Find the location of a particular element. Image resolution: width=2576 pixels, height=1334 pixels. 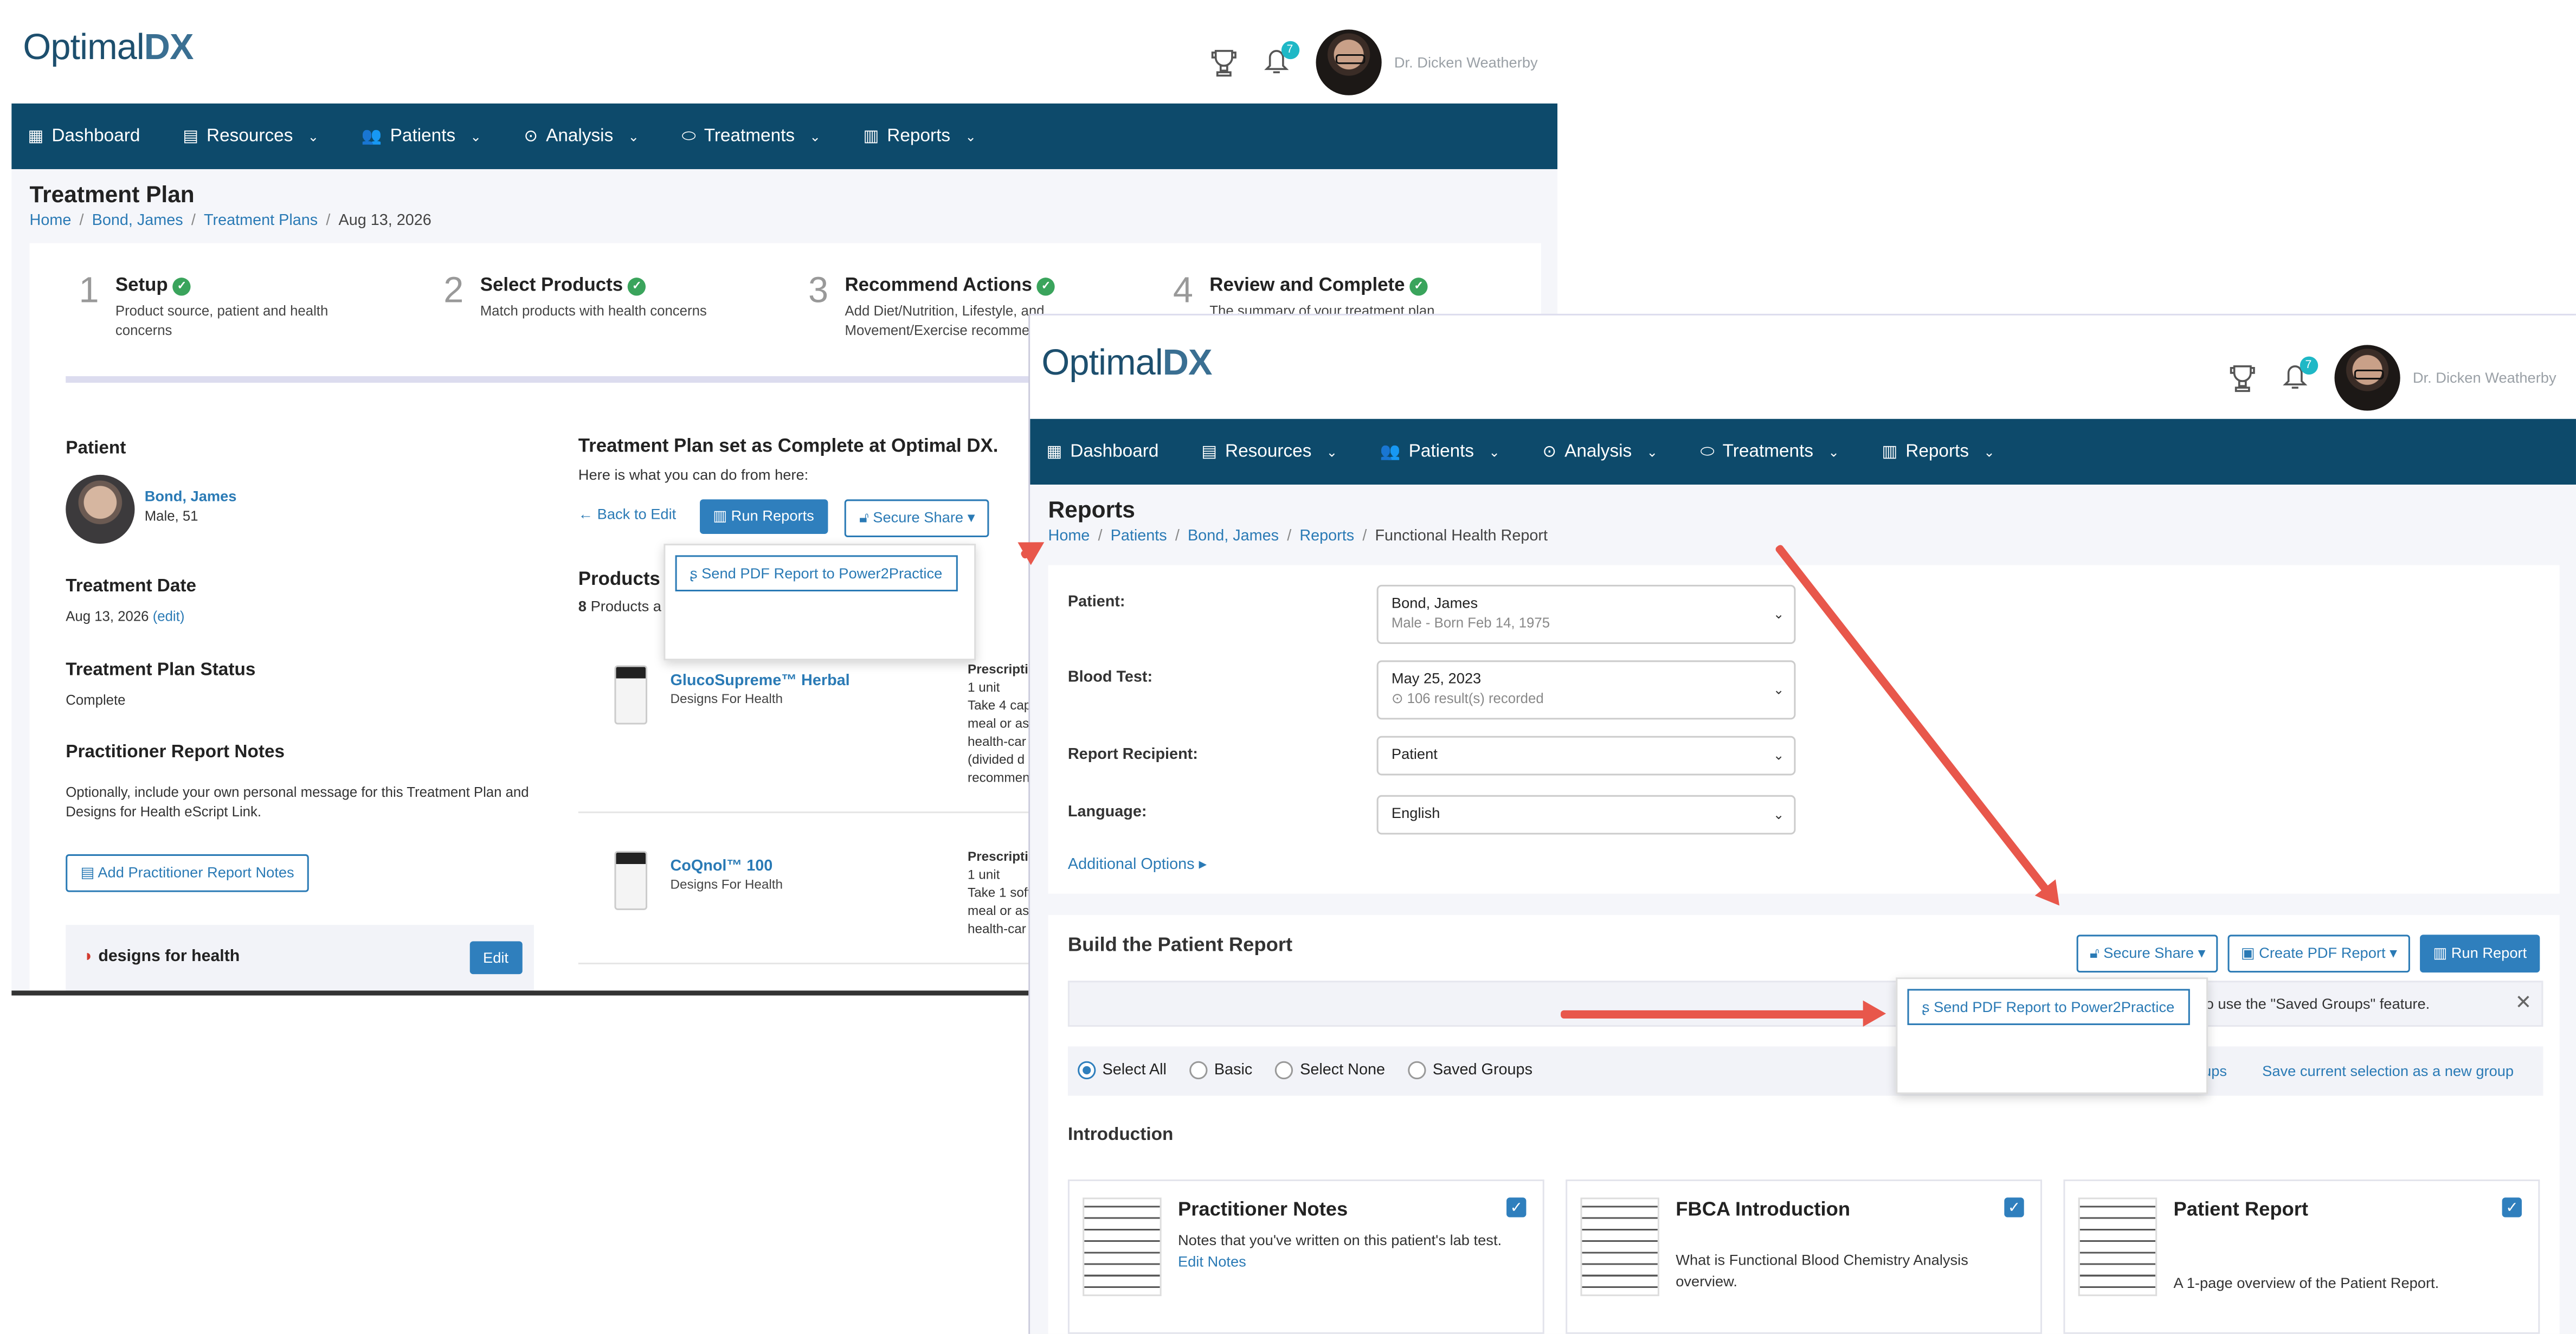

radio-select-none: Select None is located at coordinates (1330, 1070).